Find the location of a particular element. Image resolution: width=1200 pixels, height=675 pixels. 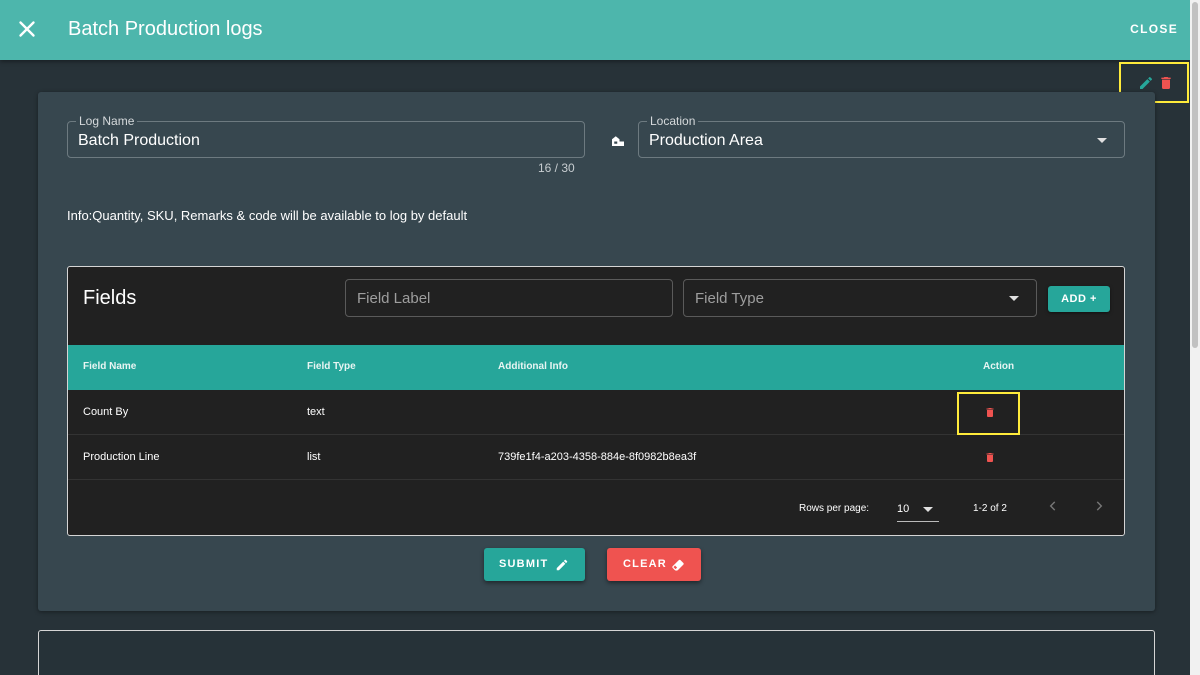

column-header-field-name: Field Name is located at coordinates (109, 366).